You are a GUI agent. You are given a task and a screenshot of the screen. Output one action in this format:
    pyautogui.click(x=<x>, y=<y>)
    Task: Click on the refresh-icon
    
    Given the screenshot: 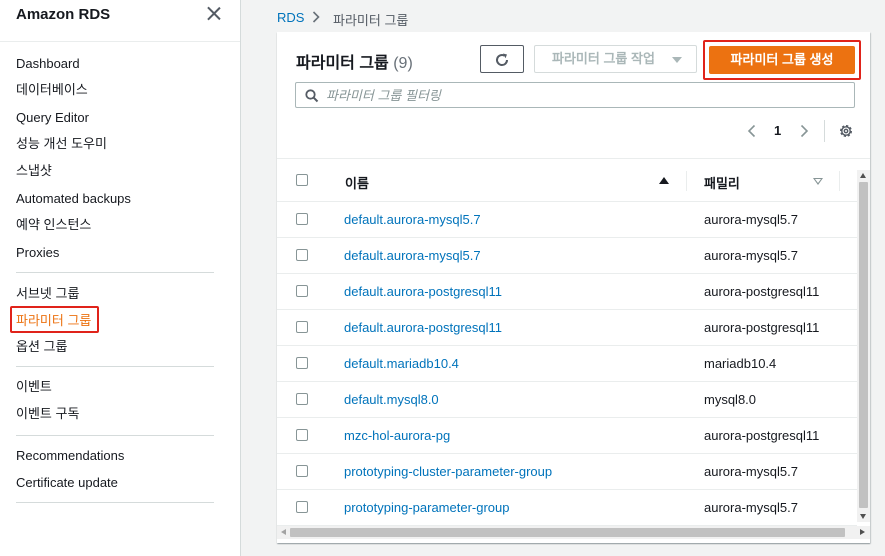 What is the action you would take?
    pyautogui.click(x=502, y=59)
    